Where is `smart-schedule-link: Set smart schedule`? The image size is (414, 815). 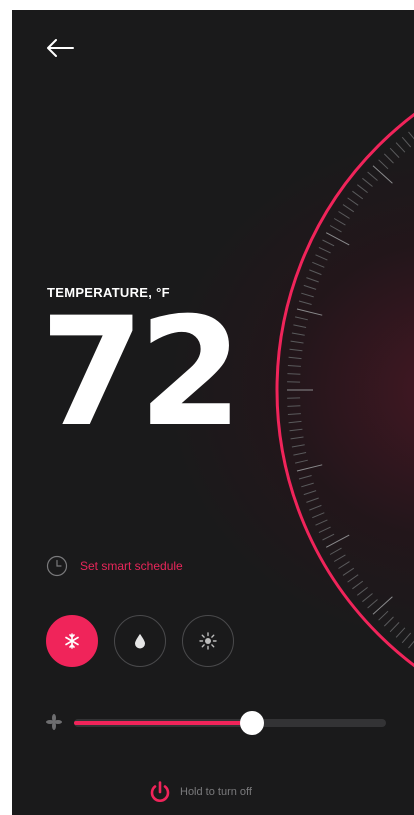 smart-schedule-link: Set smart schedule is located at coordinates (114, 566).